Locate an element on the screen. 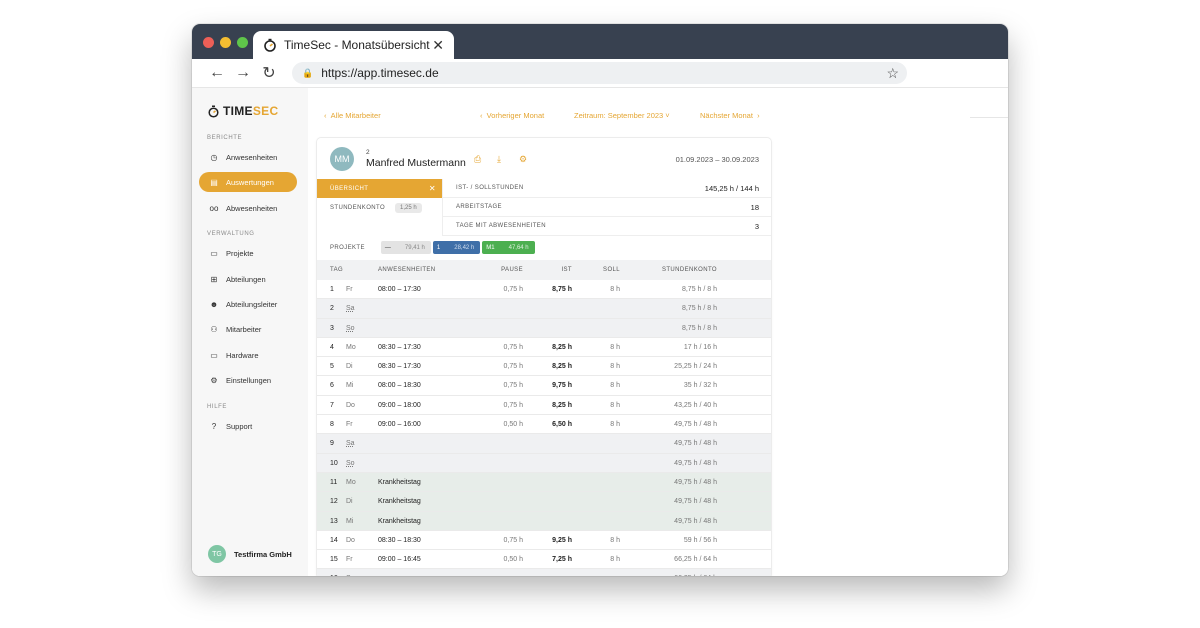 This screenshot has width=1200, height=628. project-pill-m1: M1 47,64 h is located at coordinates (508, 247).